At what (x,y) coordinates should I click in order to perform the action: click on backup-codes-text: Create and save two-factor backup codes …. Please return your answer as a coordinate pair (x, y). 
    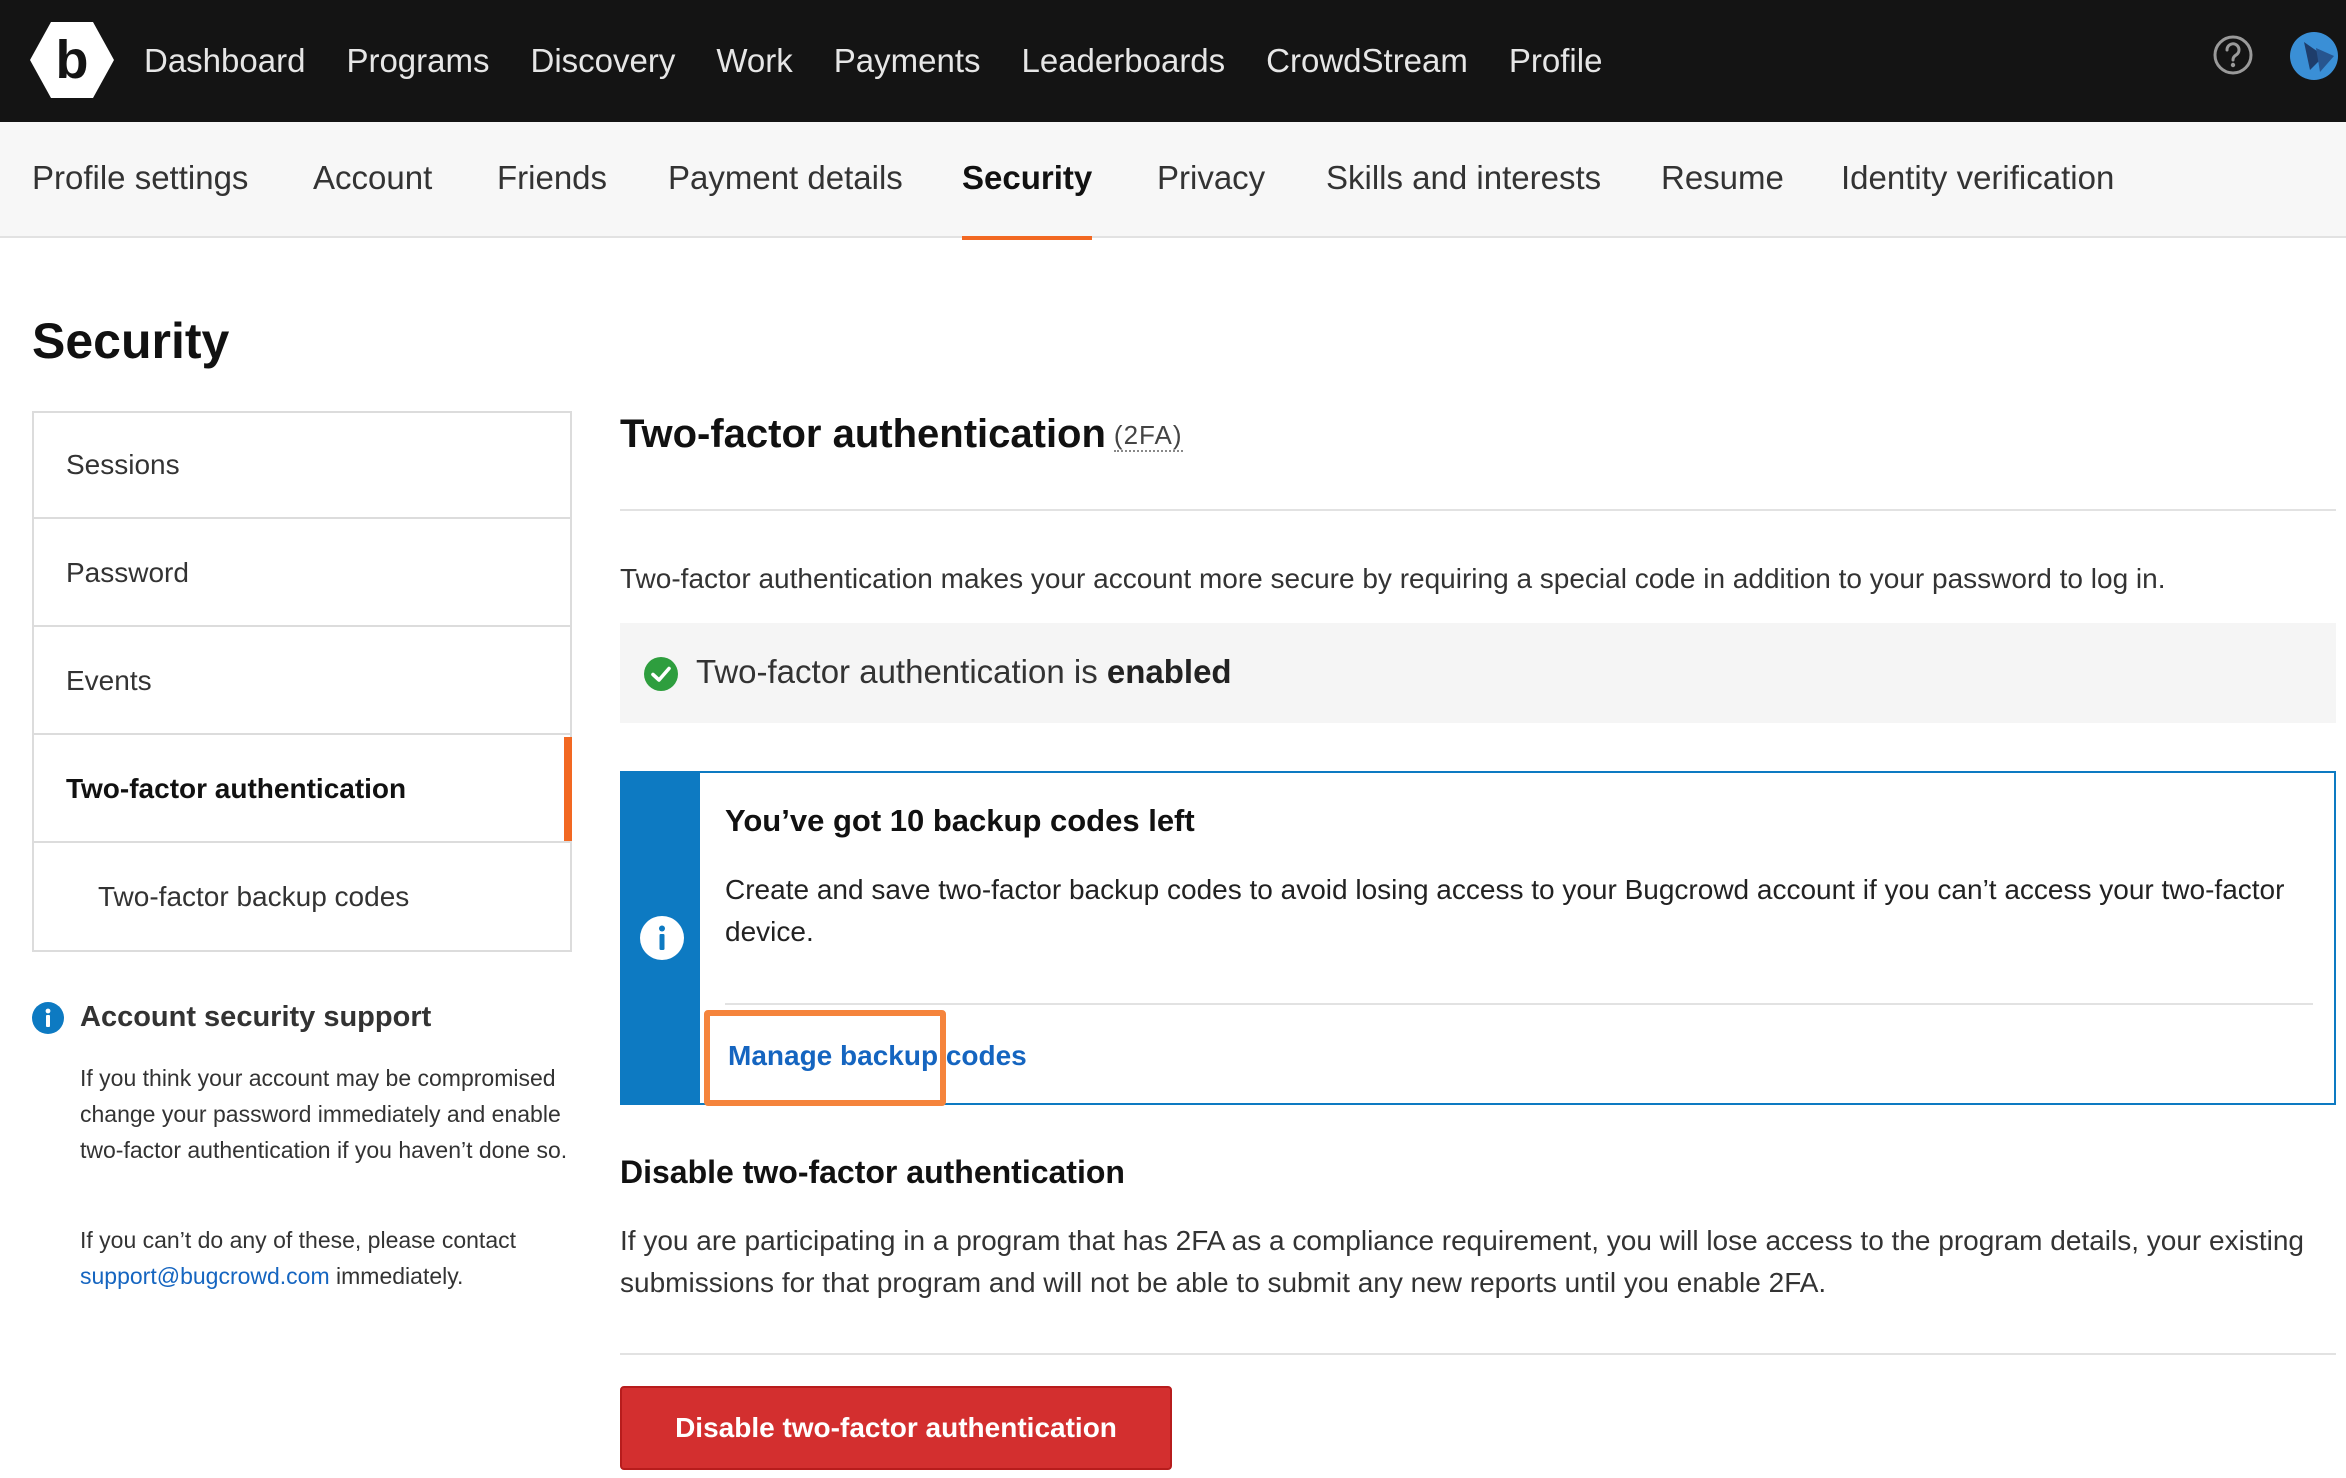
    Looking at the image, I should click on (1505, 910).